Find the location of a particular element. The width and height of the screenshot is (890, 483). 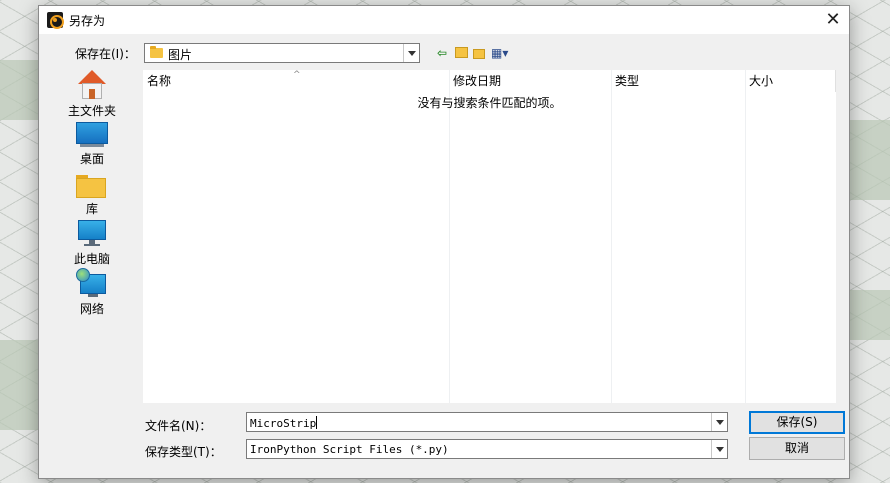

place-network: 网络 is located at coordinates (92, 292).